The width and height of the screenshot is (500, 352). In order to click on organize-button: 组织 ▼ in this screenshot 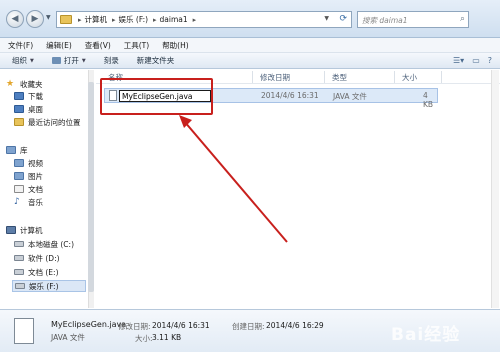, I will do `click(23, 60)`.